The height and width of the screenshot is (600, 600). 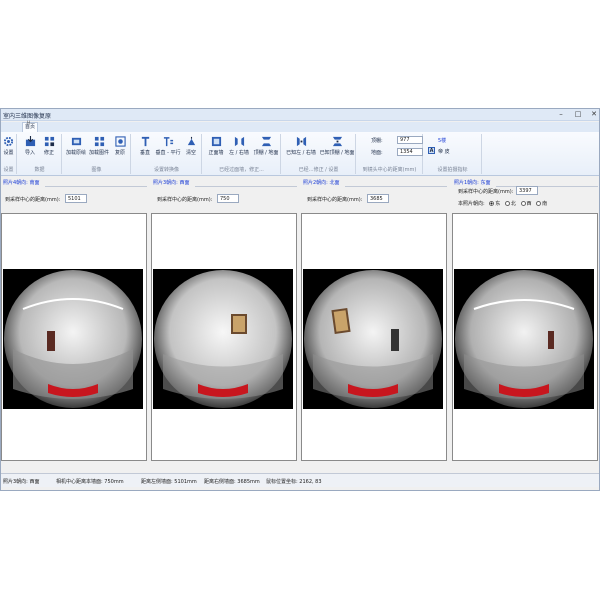 I want to click on radio-east-label: 东, so click(x=498, y=204).